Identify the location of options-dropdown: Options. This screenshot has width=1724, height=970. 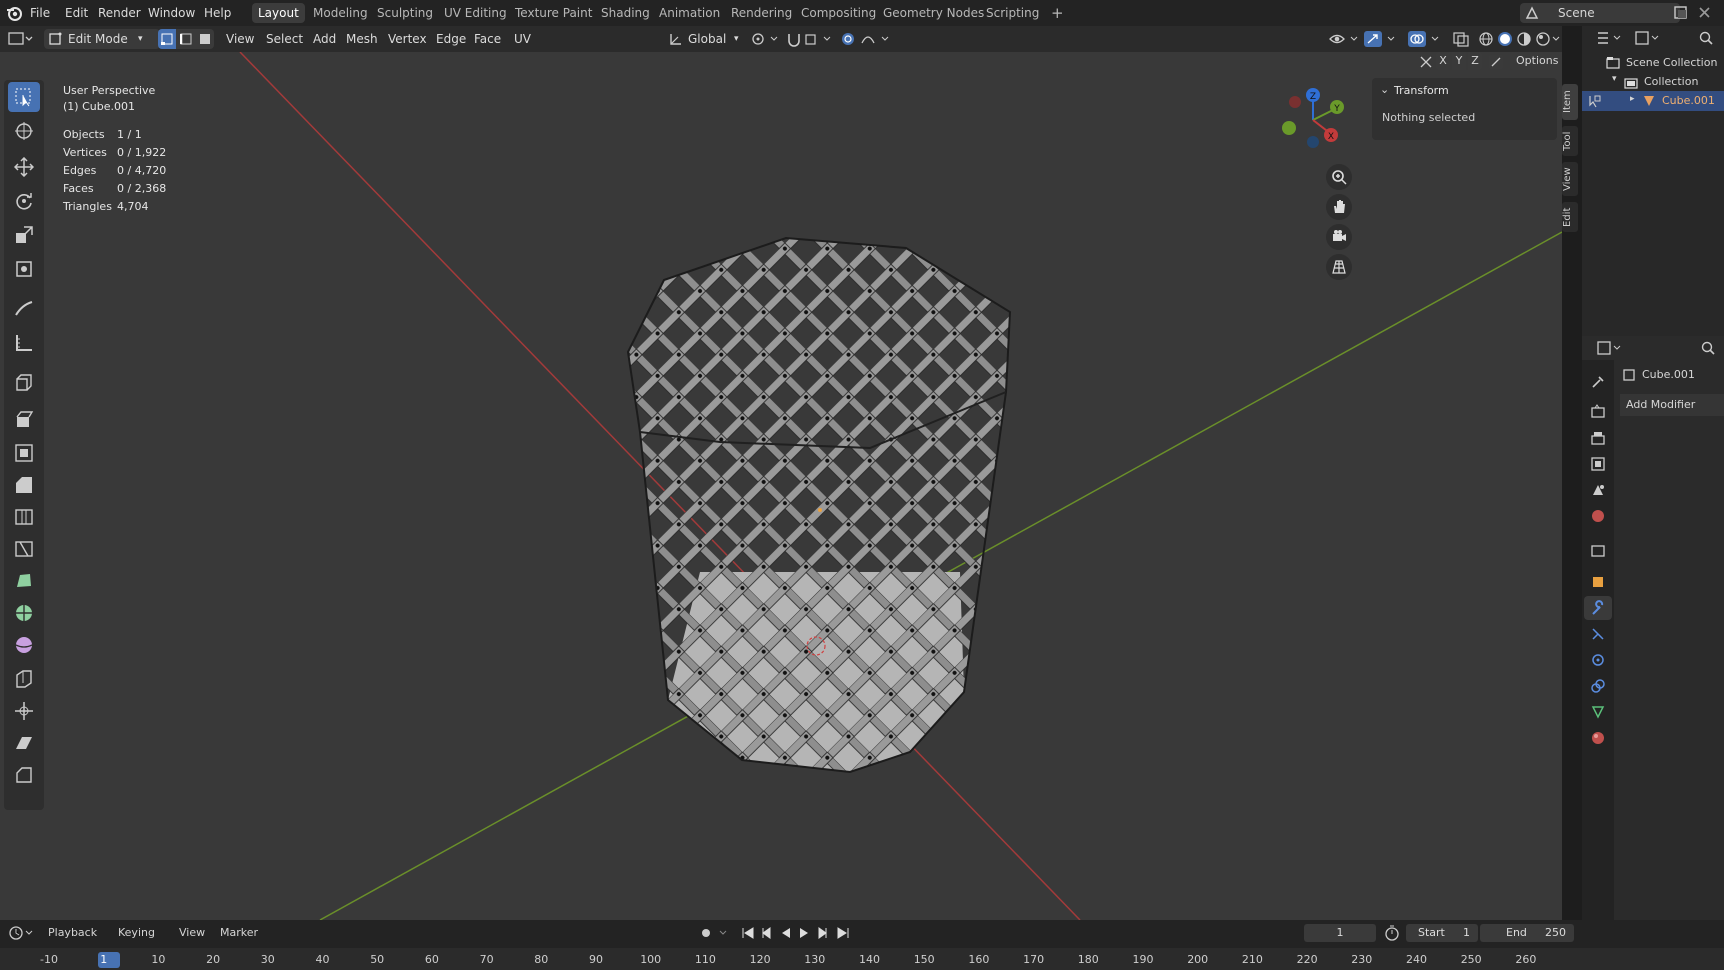
(1536, 61).